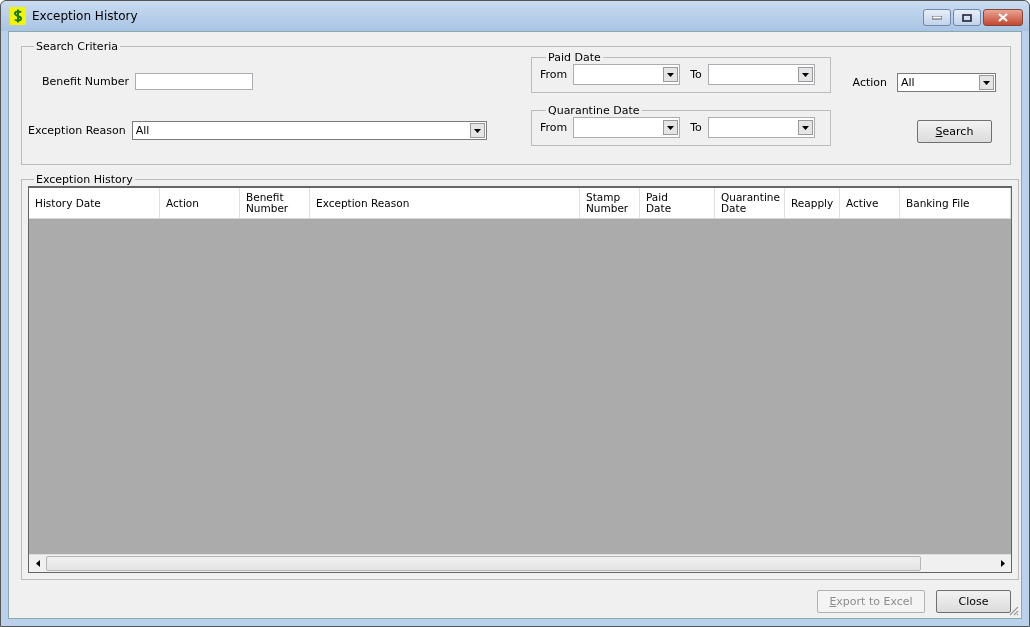 Image resolution: width=1030 pixels, height=627 pixels. What do you see at coordinates (84, 179) in the screenshot?
I see `group-title: Exception History` at bounding box center [84, 179].